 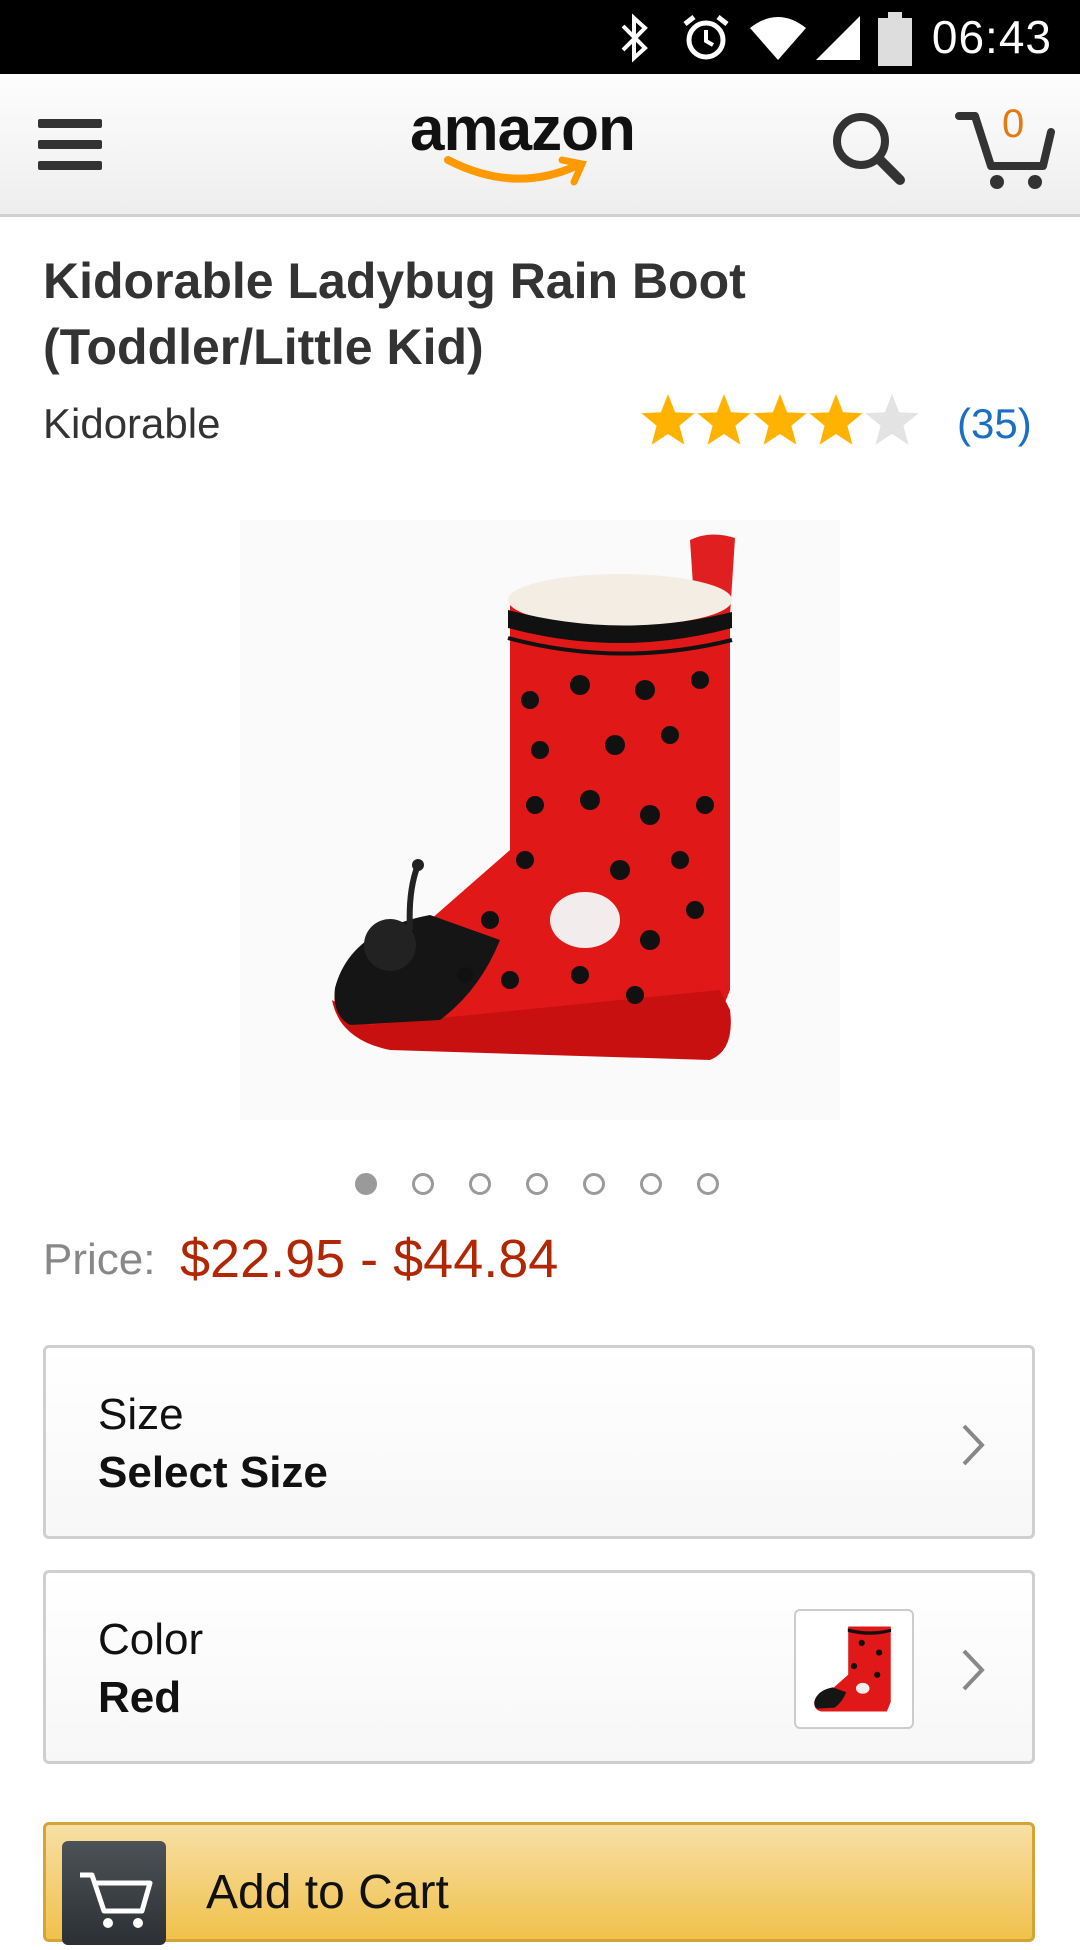 What do you see at coordinates (141, 1414) in the screenshot?
I see `size-label: Size` at bounding box center [141, 1414].